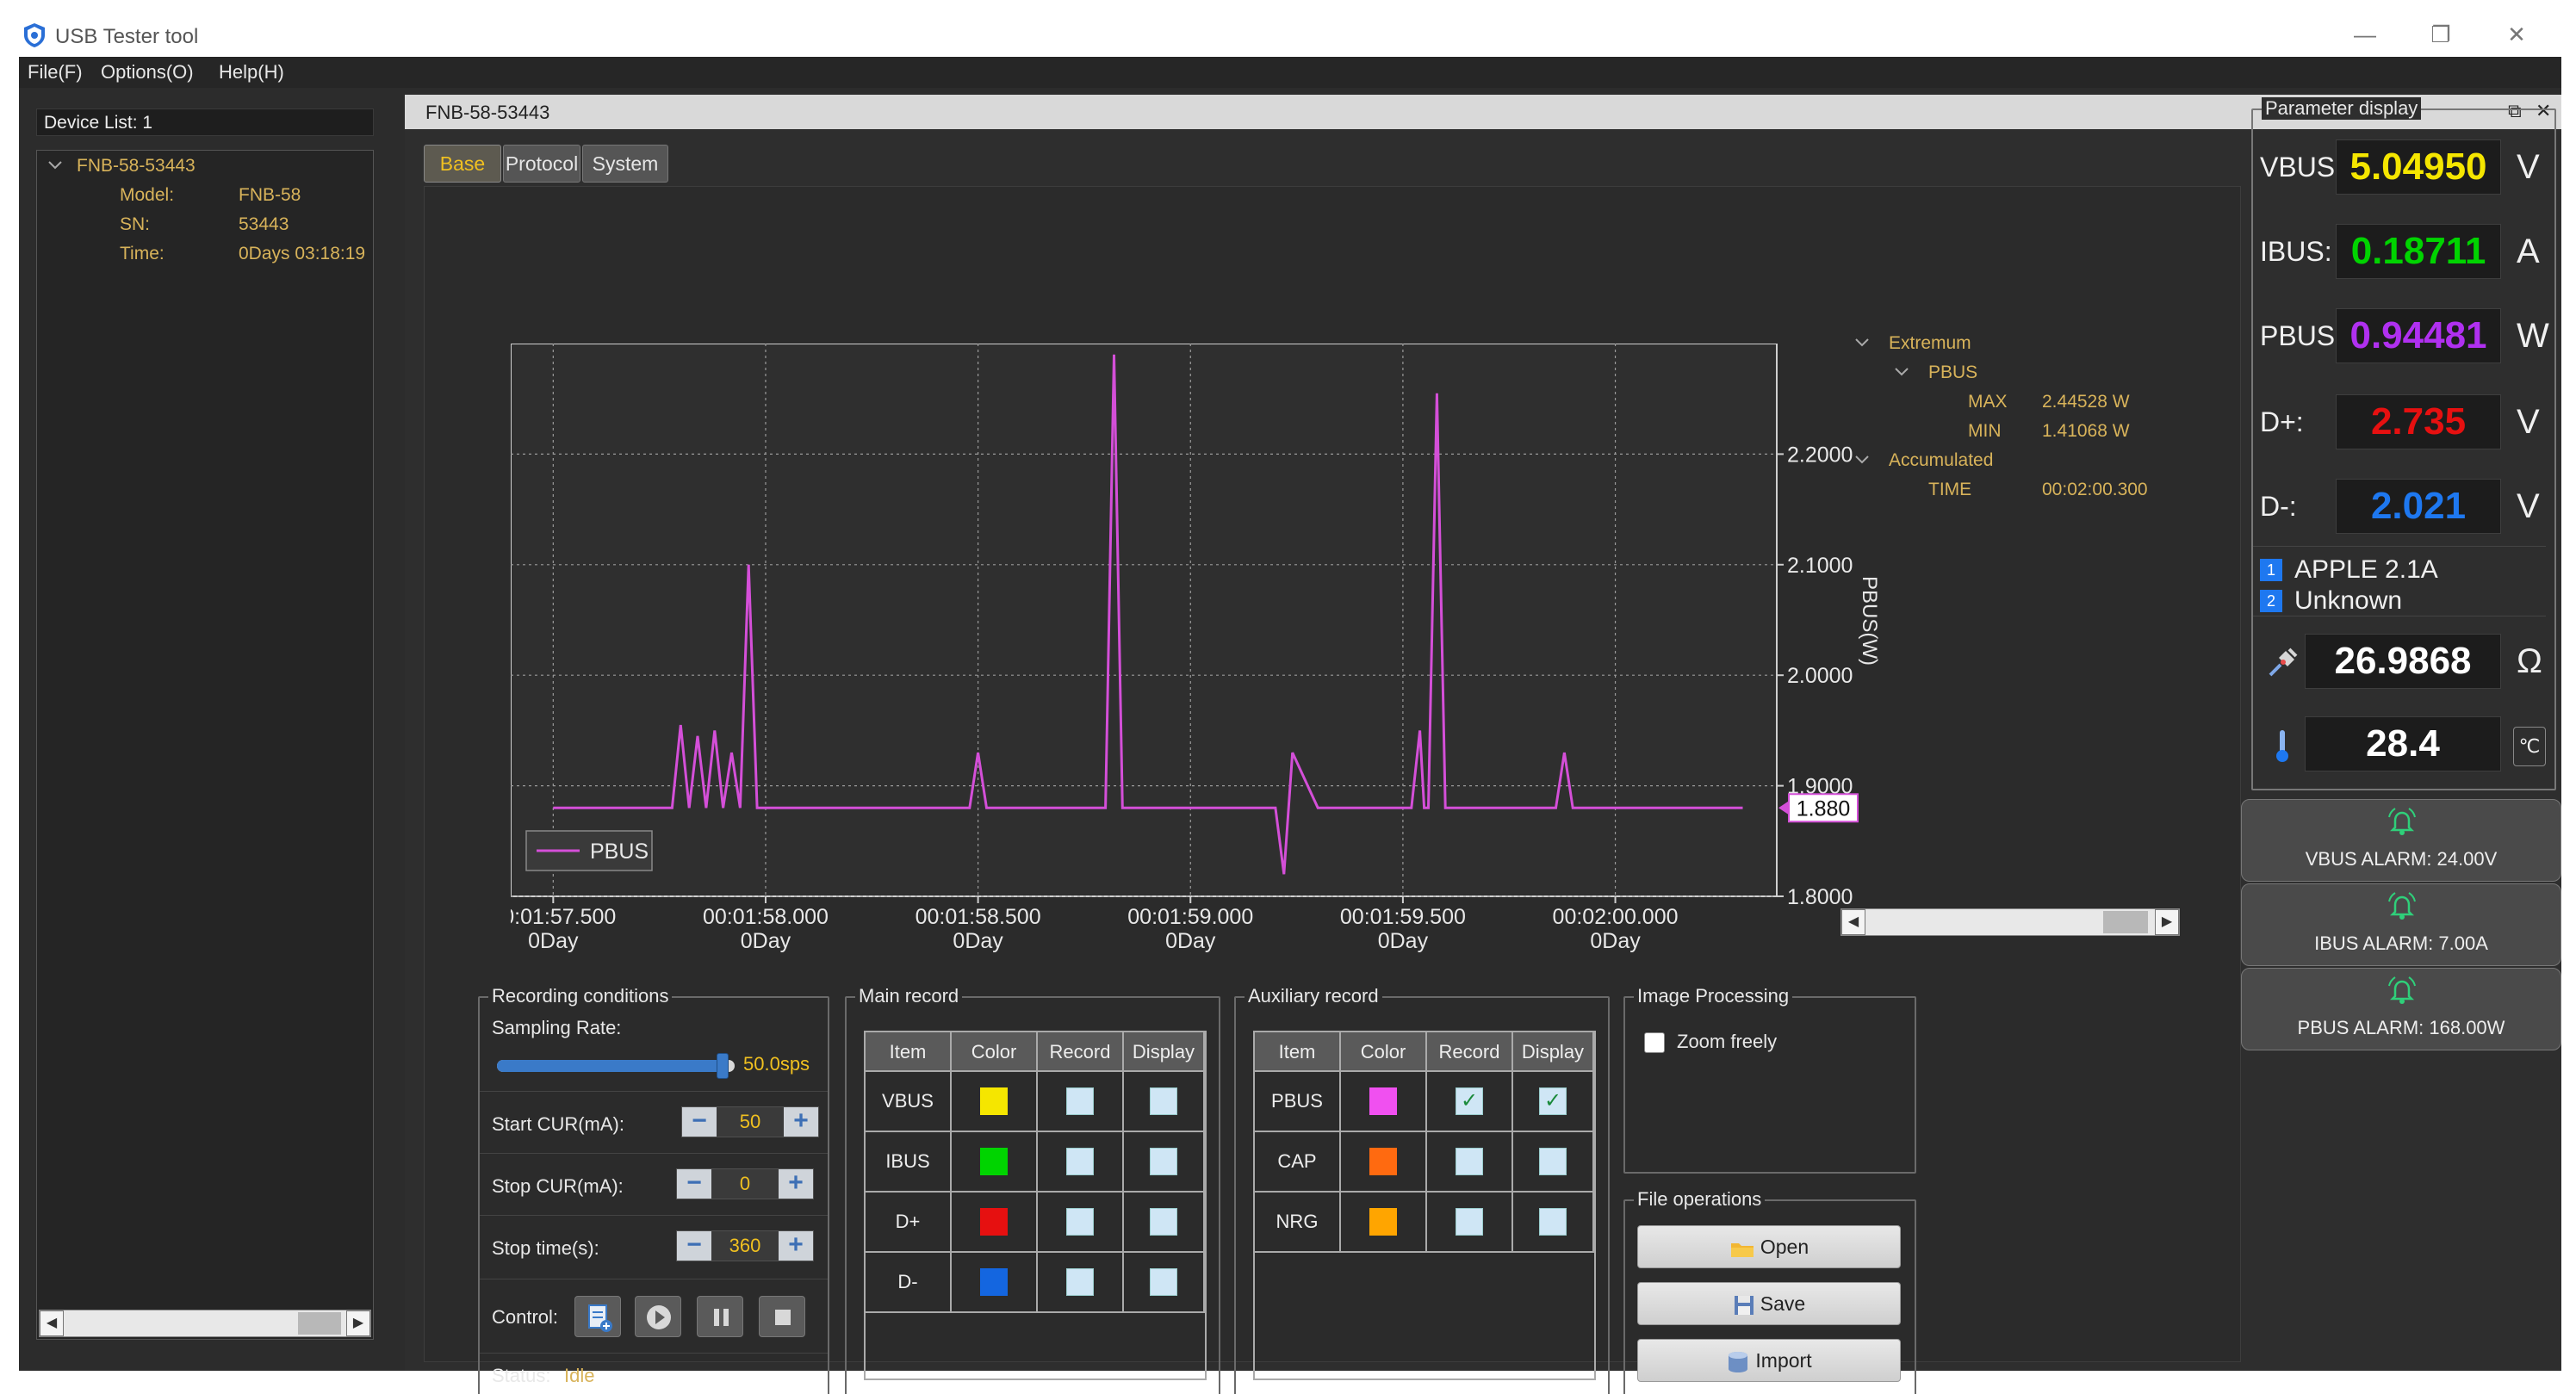 This screenshot has width=2576, height=1394. I want to click on record-checkbox: ✓, so click(1469, 1101).